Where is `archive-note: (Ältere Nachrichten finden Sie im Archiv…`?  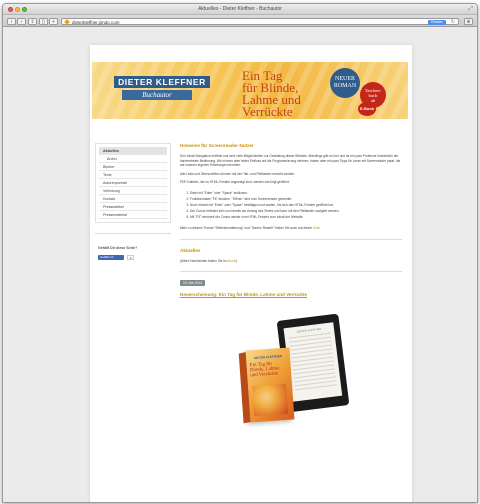 archive-note: (Ältere Nachrichten finden Sie im Archiv… is located at coordinates (291, 261).